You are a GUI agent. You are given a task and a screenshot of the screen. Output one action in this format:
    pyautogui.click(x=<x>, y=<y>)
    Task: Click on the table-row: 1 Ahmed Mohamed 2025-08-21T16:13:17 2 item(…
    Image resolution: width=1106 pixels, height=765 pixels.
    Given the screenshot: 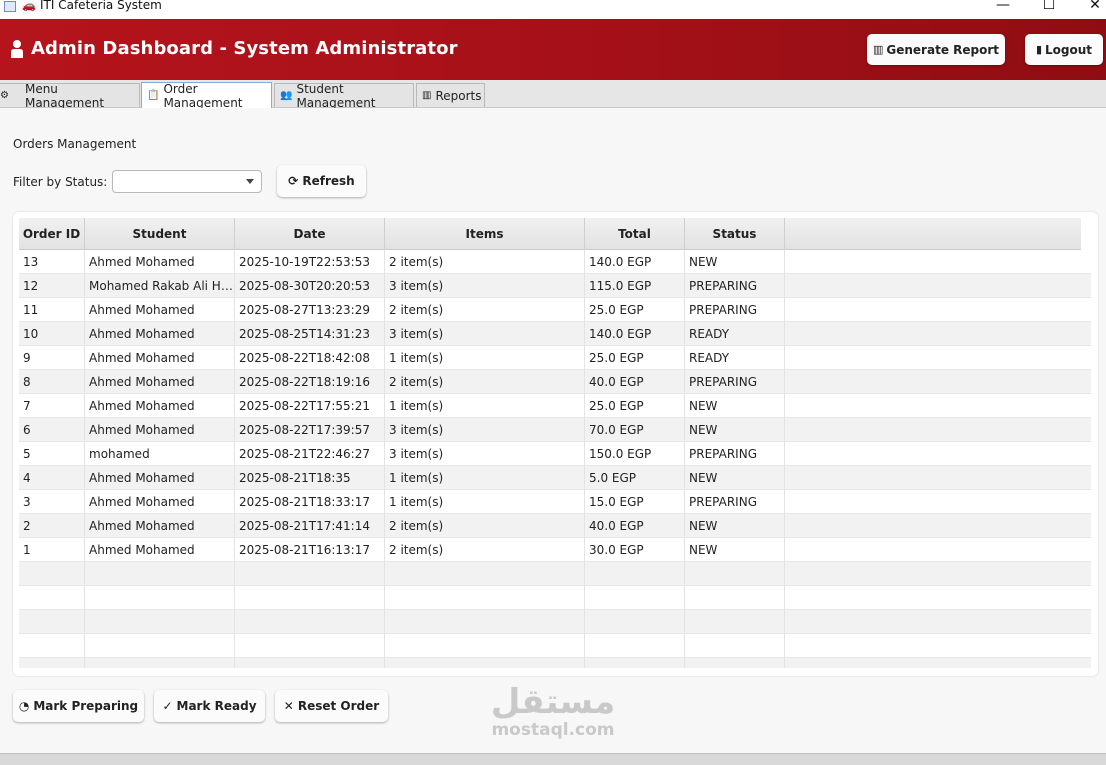 What is the action you would take?
    pyautogui.click(x=555, y=550)
    